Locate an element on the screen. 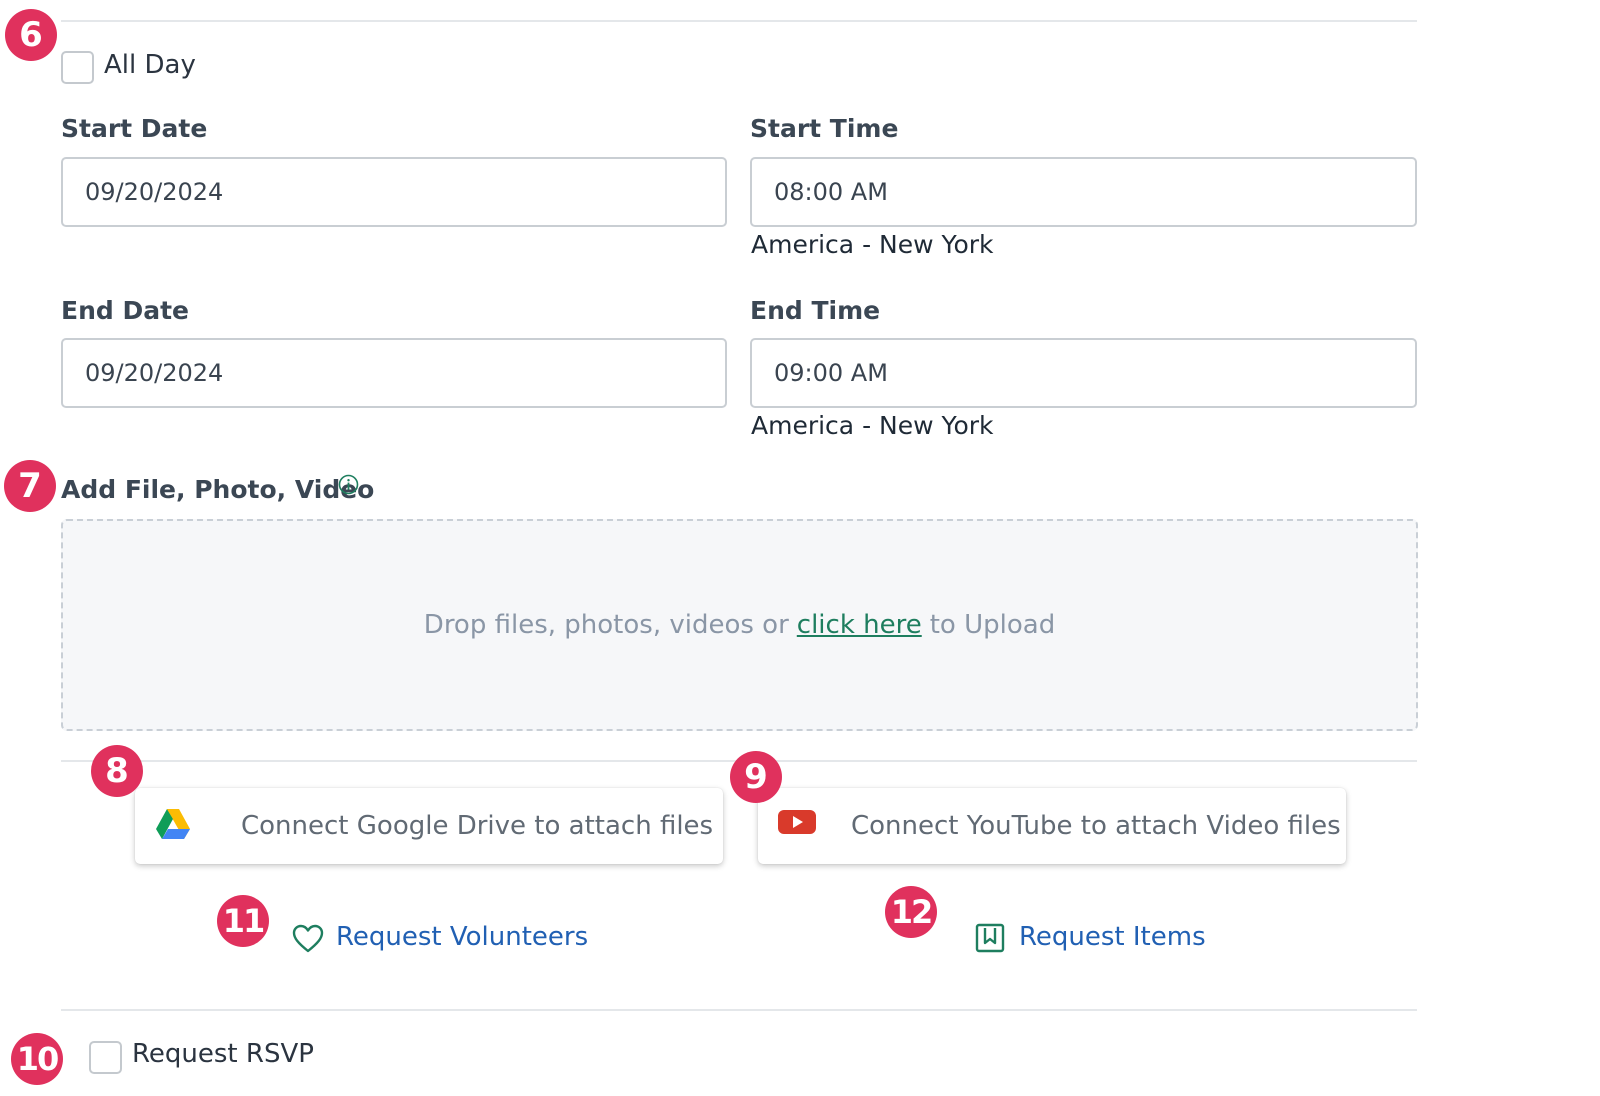 The width and height of the screenshot is (1600, 1096). request-items-link: Request Items is located at coordinates (1112, 937).